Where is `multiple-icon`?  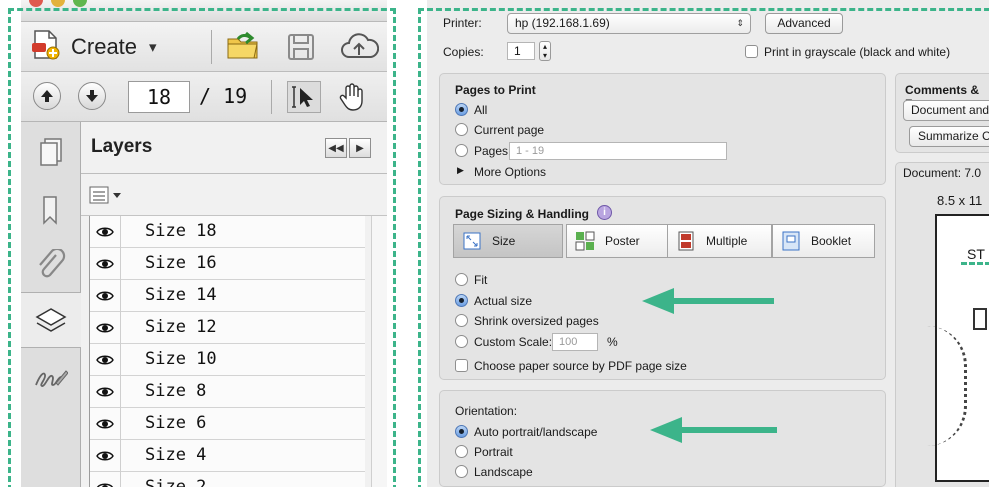
multiple-icon is located at coordinates (686, 241).